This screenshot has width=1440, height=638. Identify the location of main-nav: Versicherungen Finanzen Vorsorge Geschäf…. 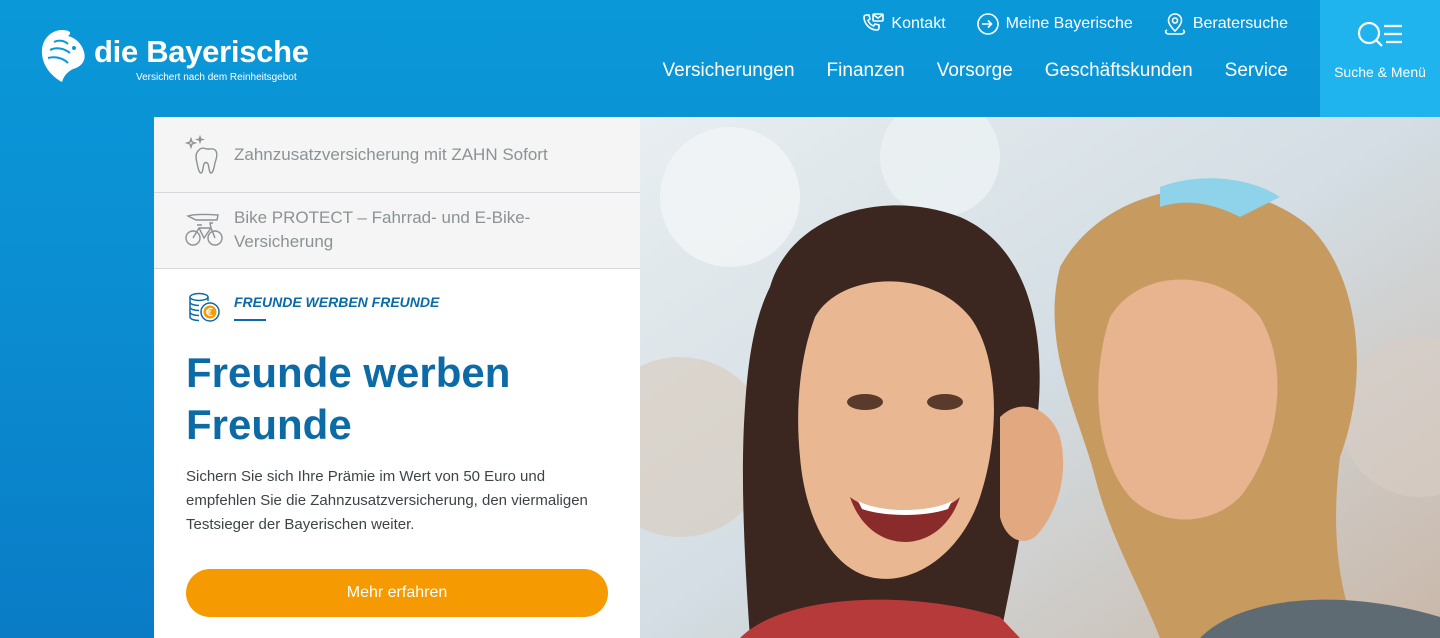
(976, 71).